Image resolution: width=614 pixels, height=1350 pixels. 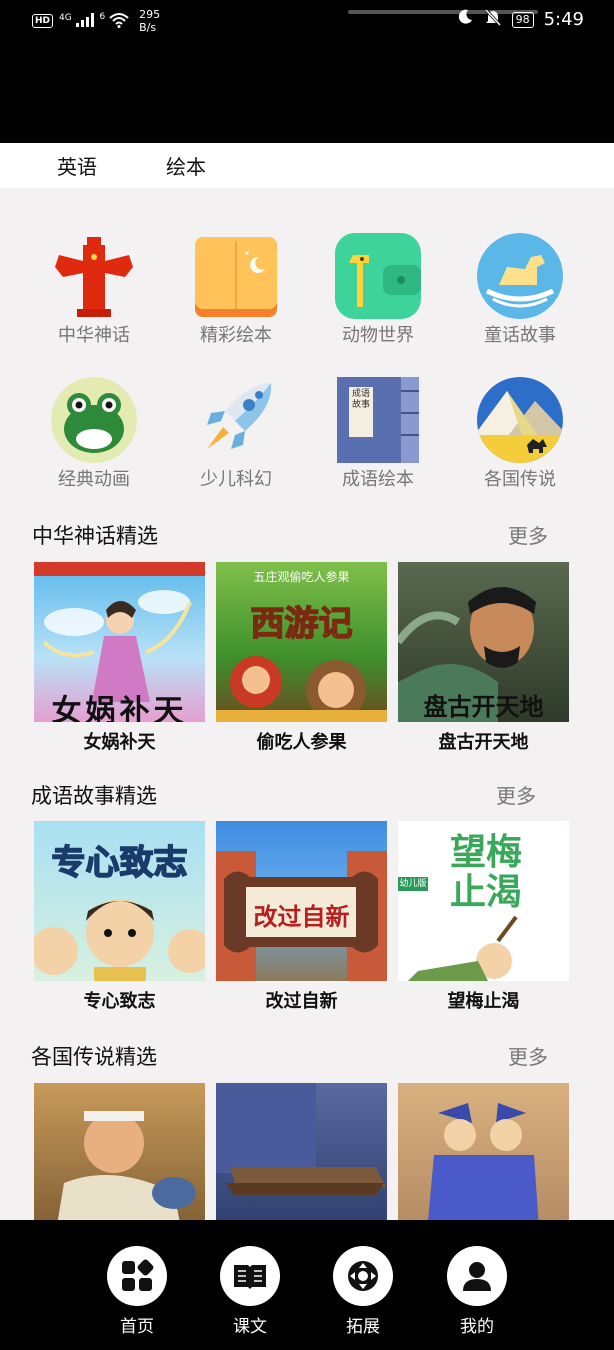 I want to click on story-title: 改过自新, so click(x=301, y=1001).